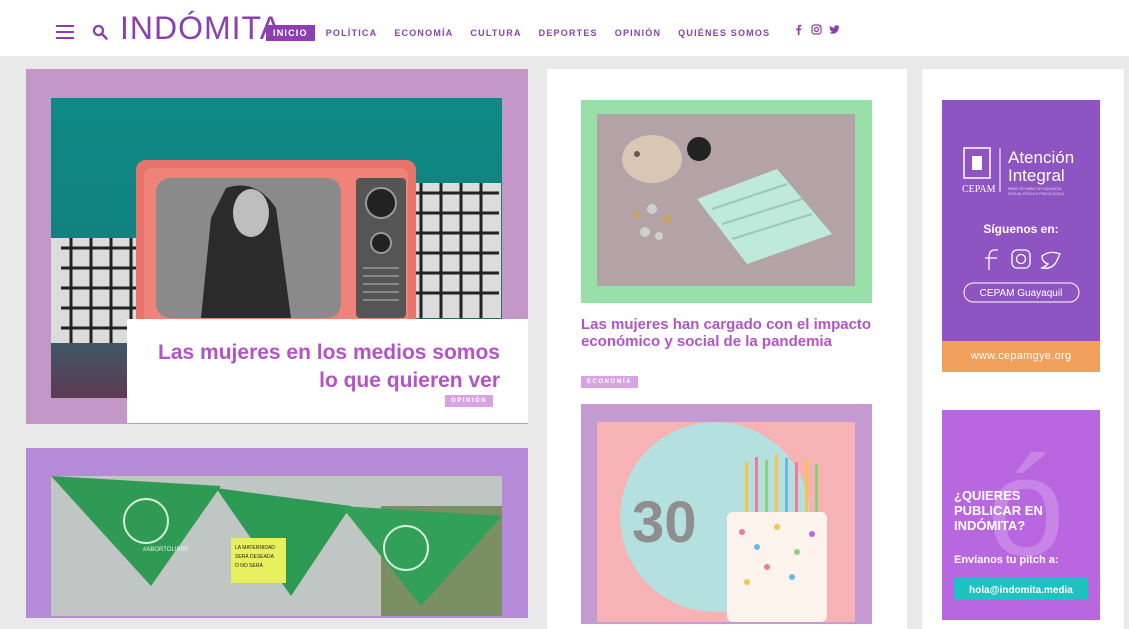 The width and height of the screenshot is (1129, 629). What do you see at coordinates (638, 33) in the screenshot?
I see `nav-opinion: OPINIÓN` at bounding box center [638, 33].